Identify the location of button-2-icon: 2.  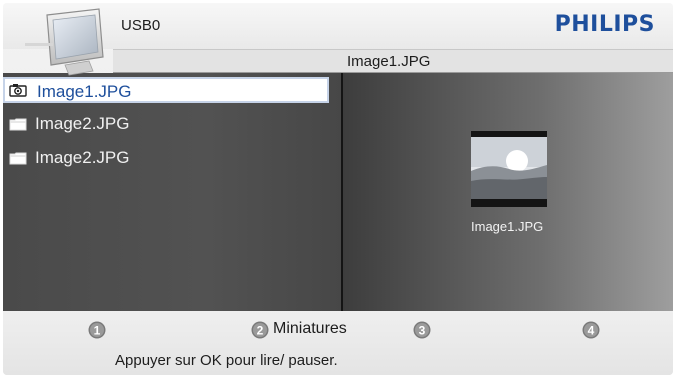
(260, 330).